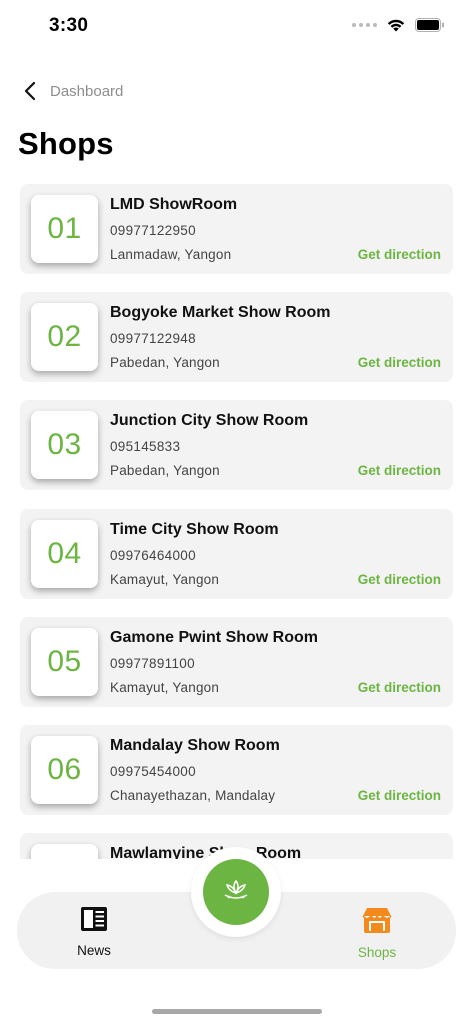  I want to click on shop-number: 06, so click(64, 769).